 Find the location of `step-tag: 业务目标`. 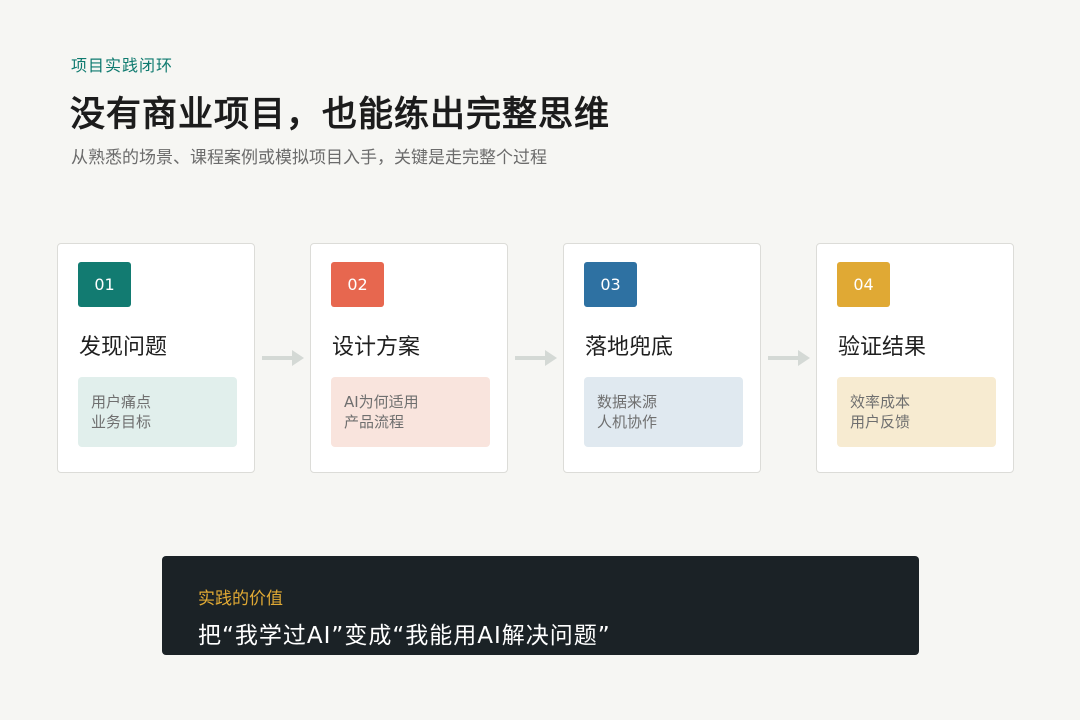

step-tag: 业务目标 is located at coordinates (121, 422).